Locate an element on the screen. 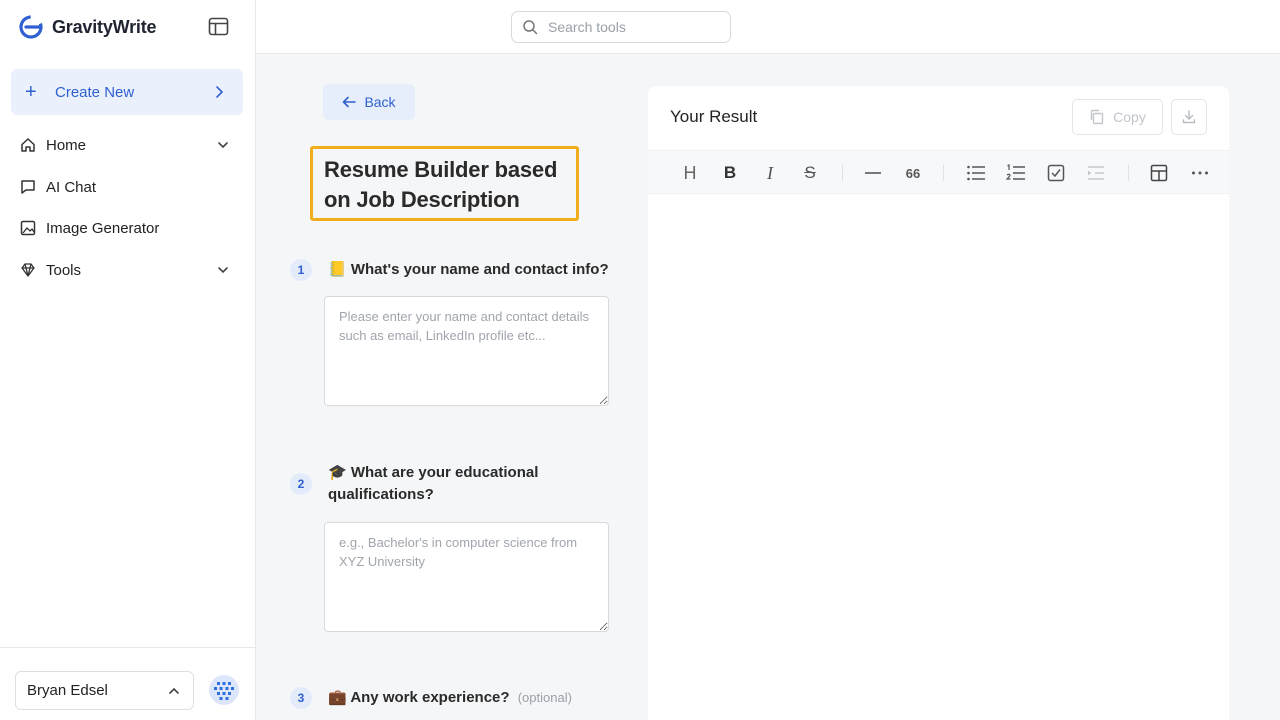 The width and height of the screenshot is (1280, 720). question-label: 💼 Any work experience? (optional) is located at coordinates (473, 698).